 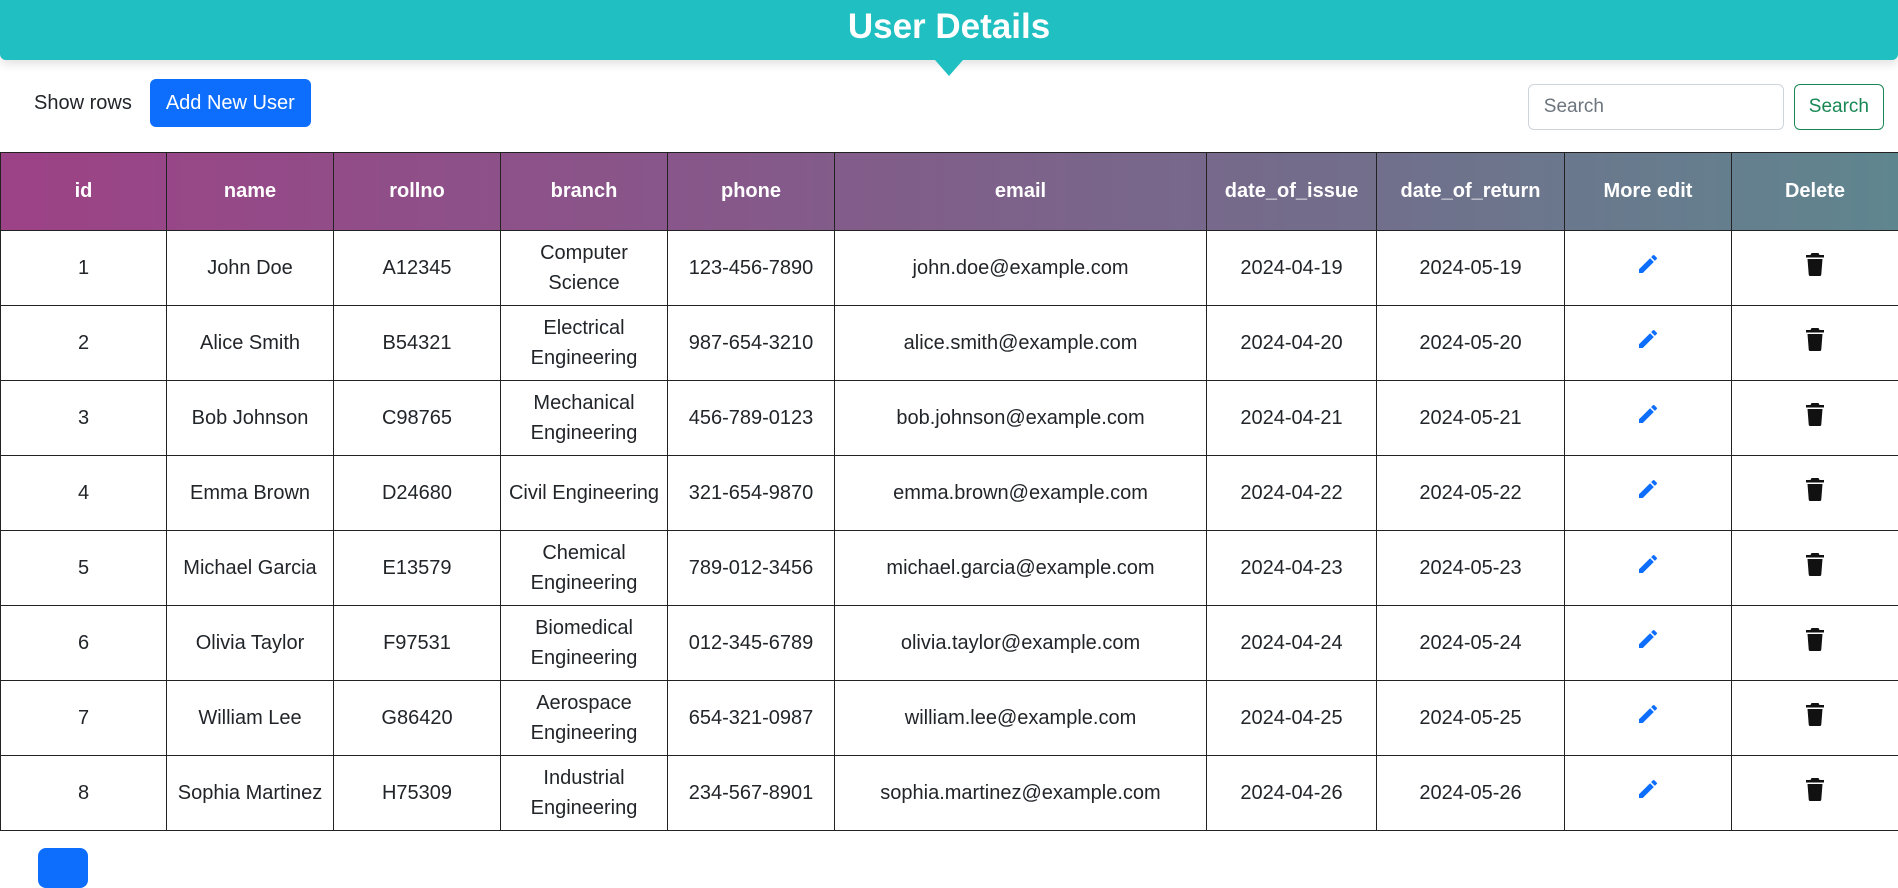 I want to click on cell-email: john.doe@example.com, so click(x=1021, y=268).